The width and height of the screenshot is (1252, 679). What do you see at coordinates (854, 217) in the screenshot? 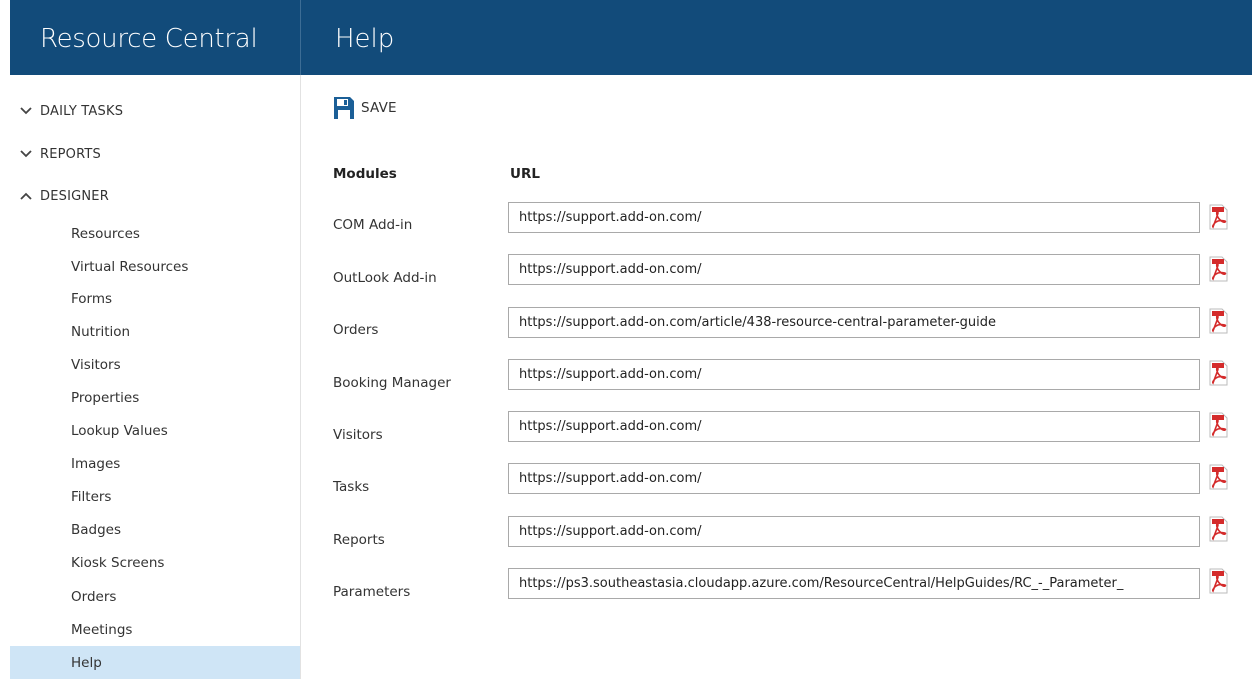
I see `url-field-com-add-in` at bounding box center [854, 217].